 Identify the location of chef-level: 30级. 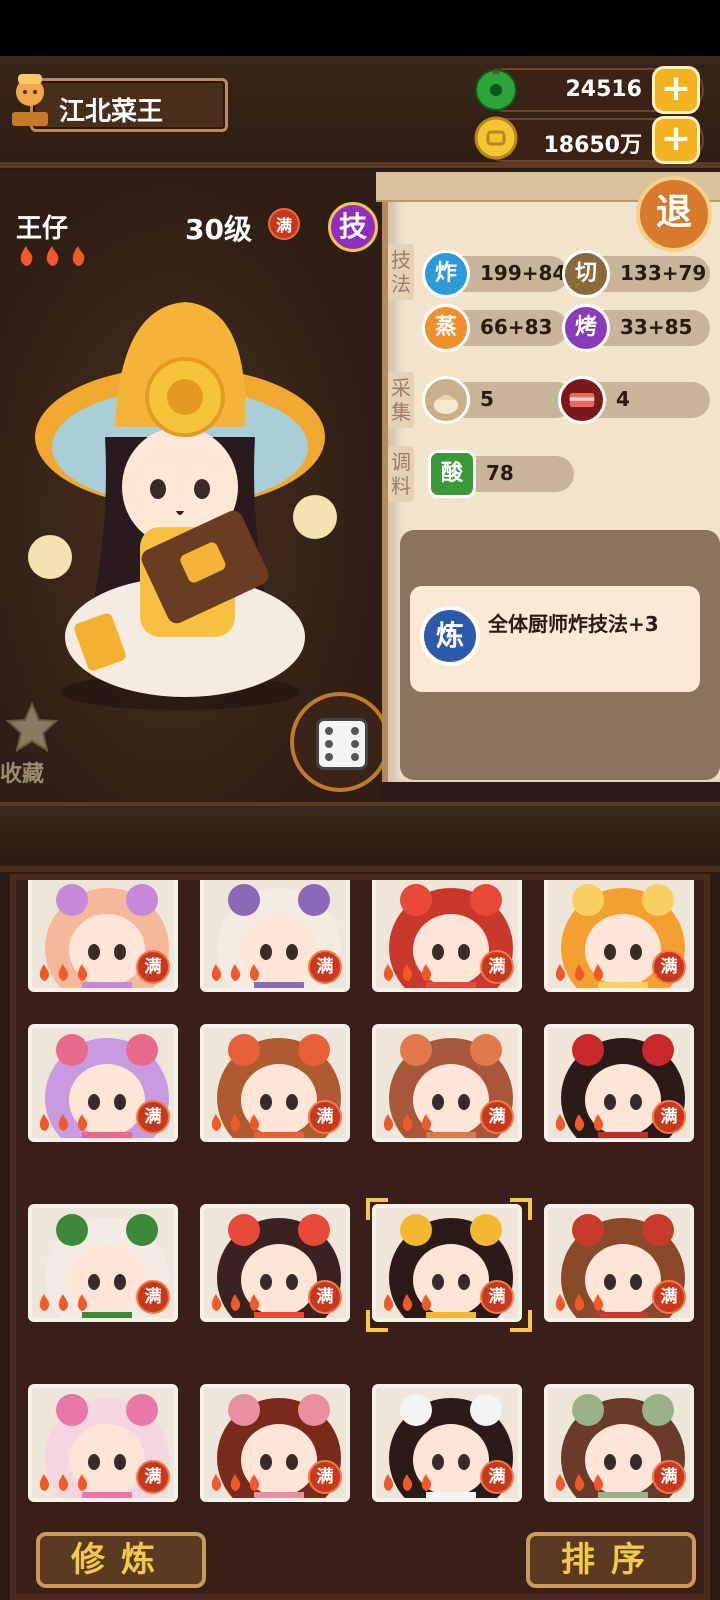
(218, 229).